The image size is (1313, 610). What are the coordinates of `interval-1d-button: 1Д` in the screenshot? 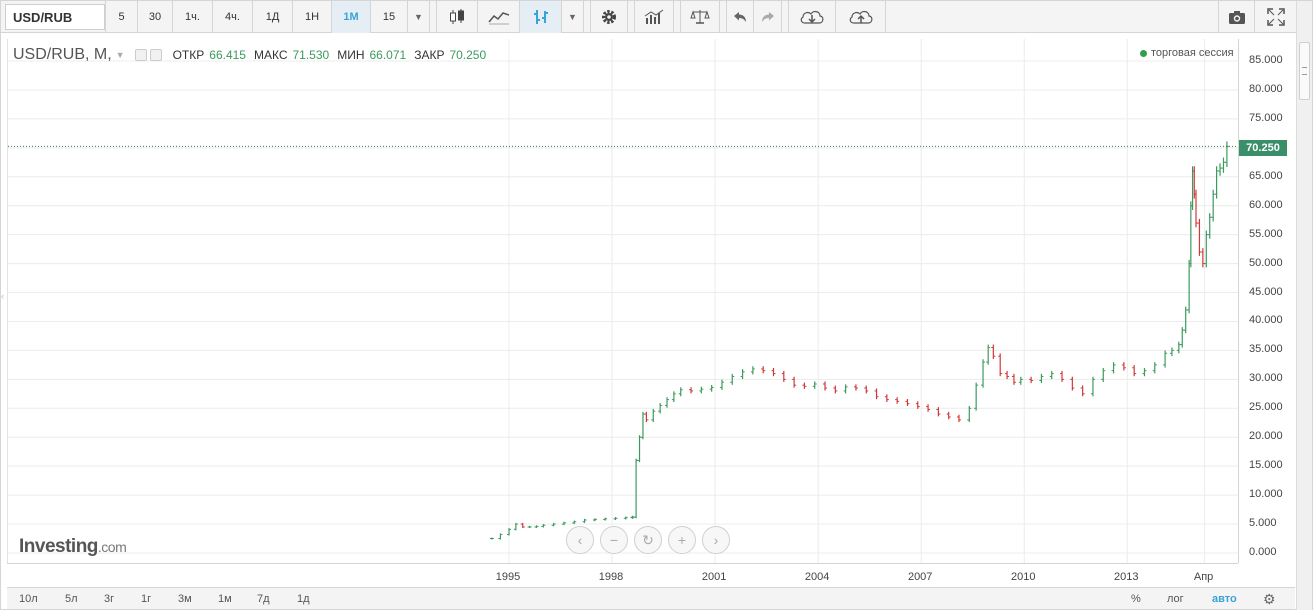 It's located at (273, 17).